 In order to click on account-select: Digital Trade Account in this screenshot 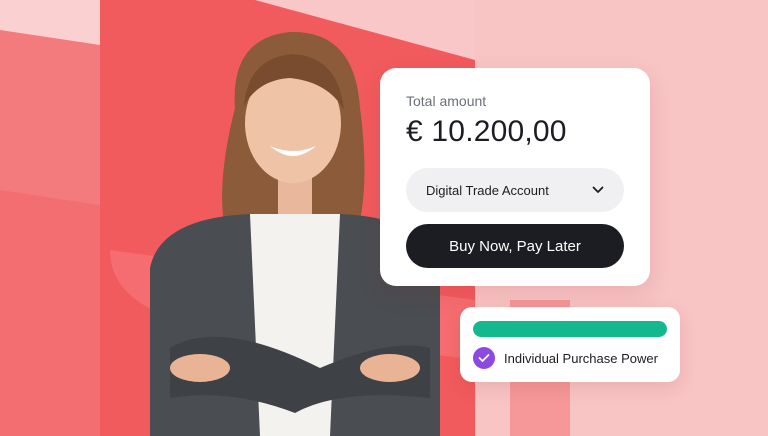, I will do `click(515, 190)`.